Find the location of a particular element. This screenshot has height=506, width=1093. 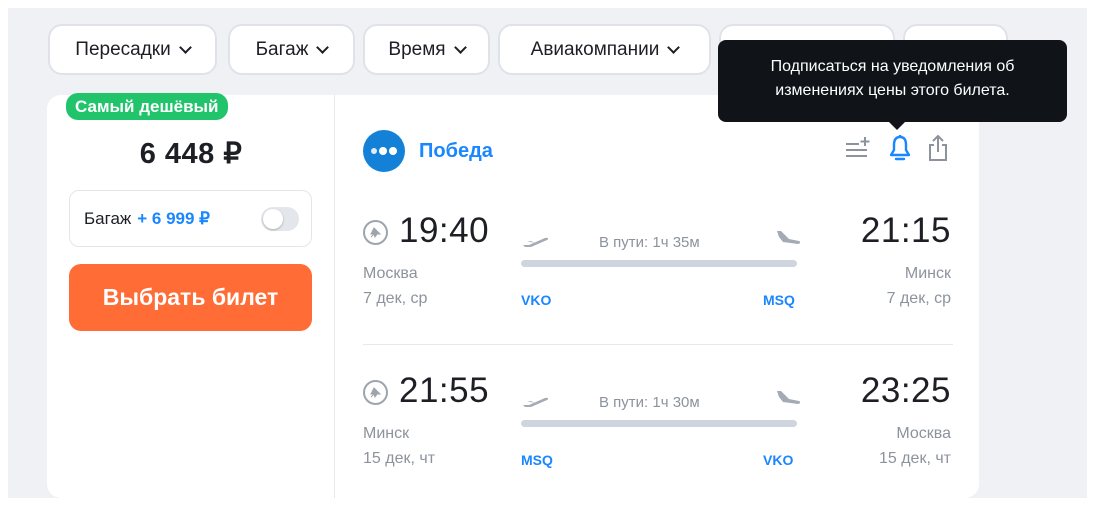

baggage-extra-price: + 6 999 ₽ is located at coordinates (173, 218).